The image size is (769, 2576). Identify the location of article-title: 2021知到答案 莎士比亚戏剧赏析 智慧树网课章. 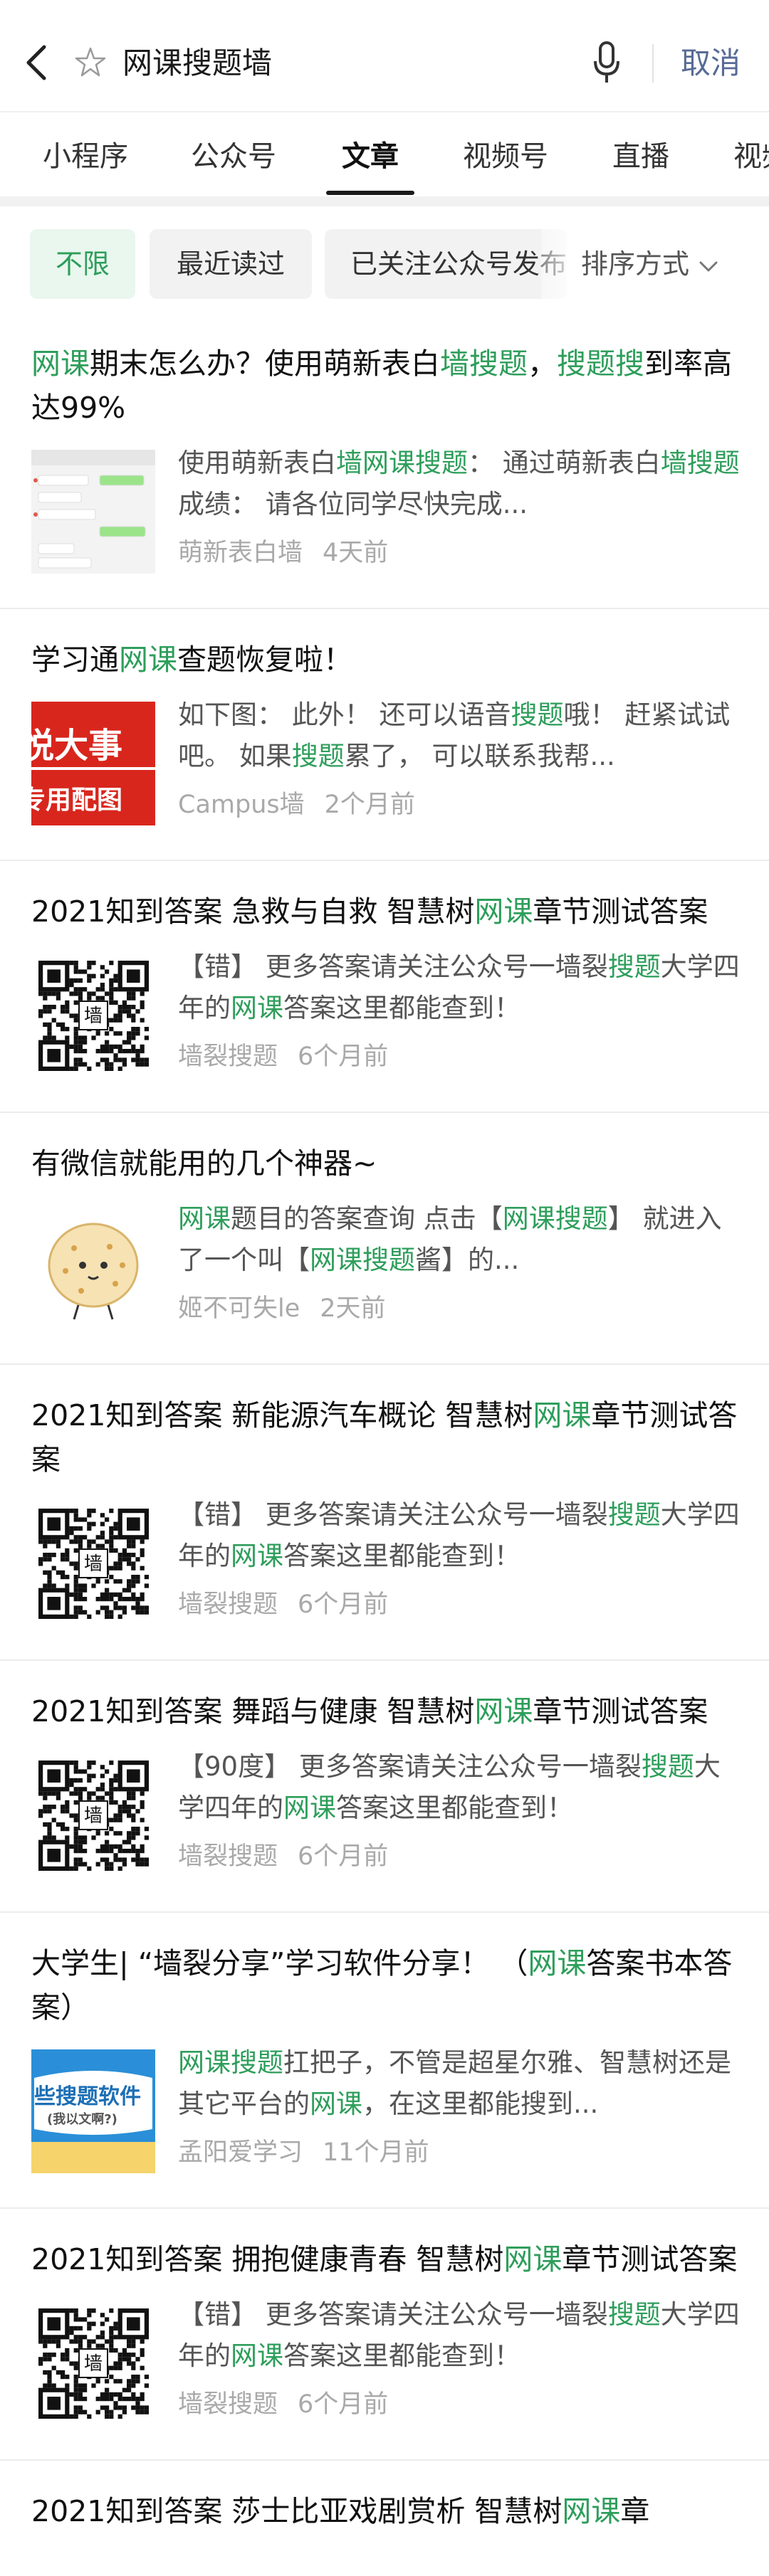
(384, 2497).